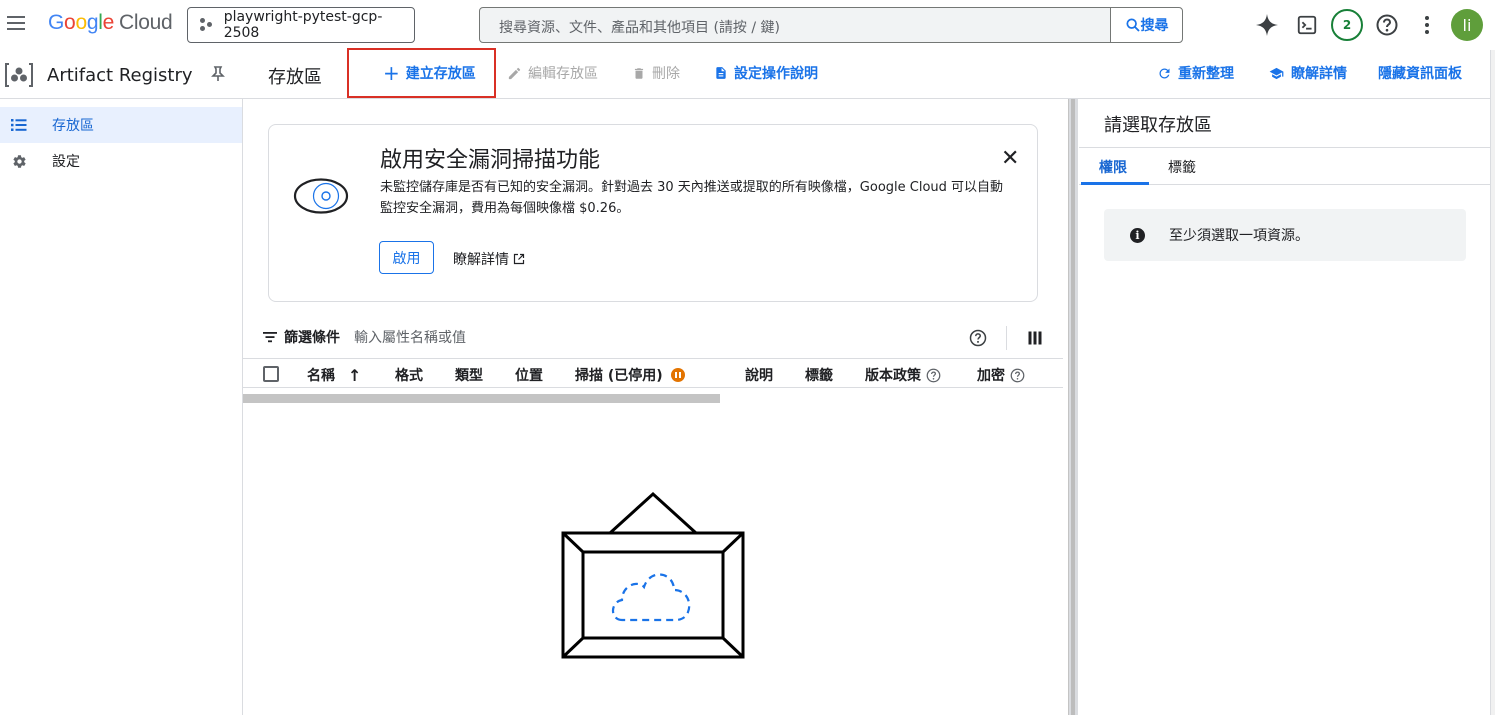  Describe the element at coordinates (519, 259) in the screenshot. I see `external-link-icon` at that location.